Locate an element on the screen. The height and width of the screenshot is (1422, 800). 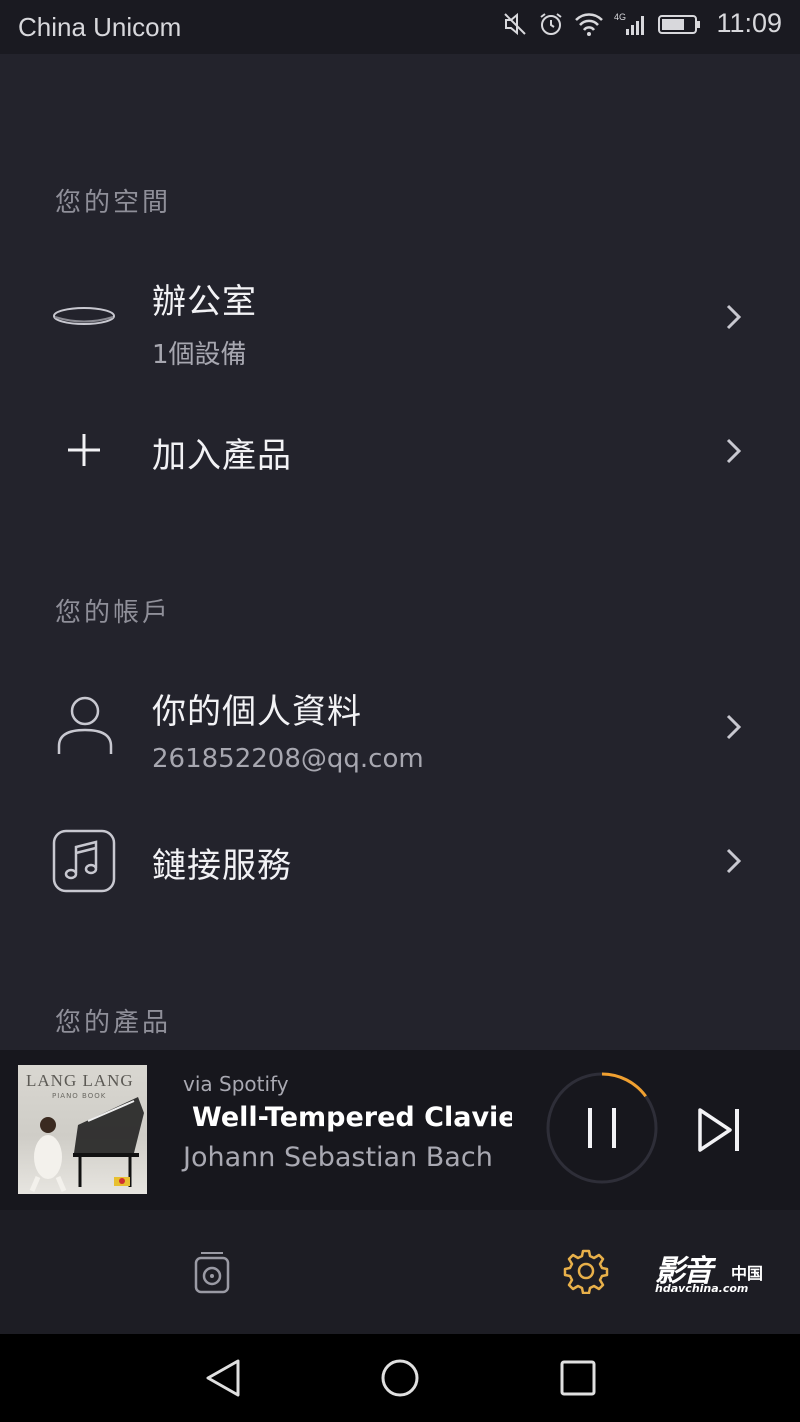
linked-services-row: 鏈接服務 is located at coordinates (400, 864).